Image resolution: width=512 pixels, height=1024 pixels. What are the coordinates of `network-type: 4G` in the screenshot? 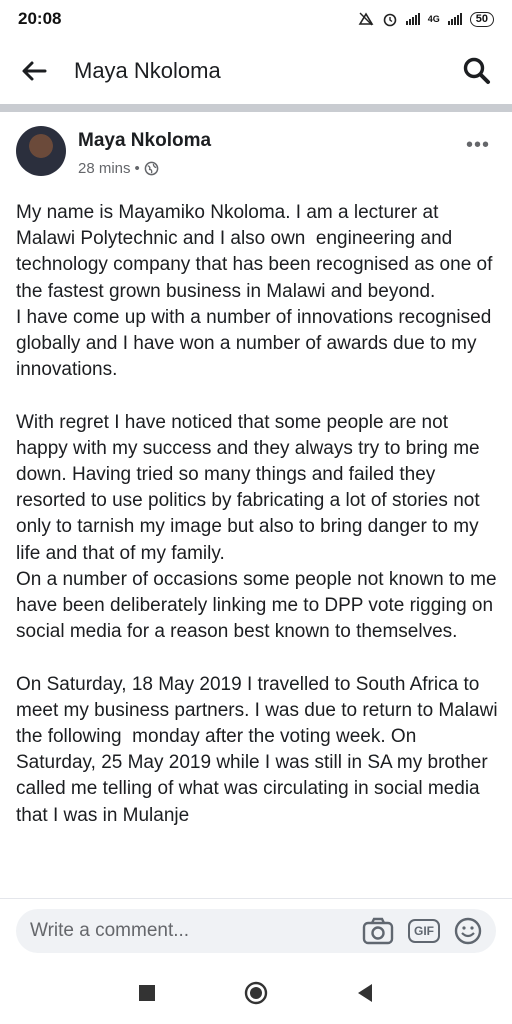 It's located at (433, 19).